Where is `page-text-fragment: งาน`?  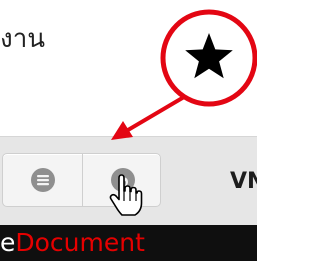 page-text-fragment: งาน is located at coordinates (23, 39).